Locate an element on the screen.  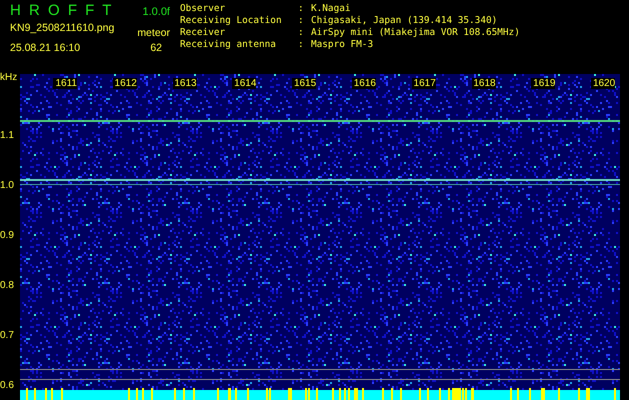
time-label: 1613 is located at coordinates (184, 83).